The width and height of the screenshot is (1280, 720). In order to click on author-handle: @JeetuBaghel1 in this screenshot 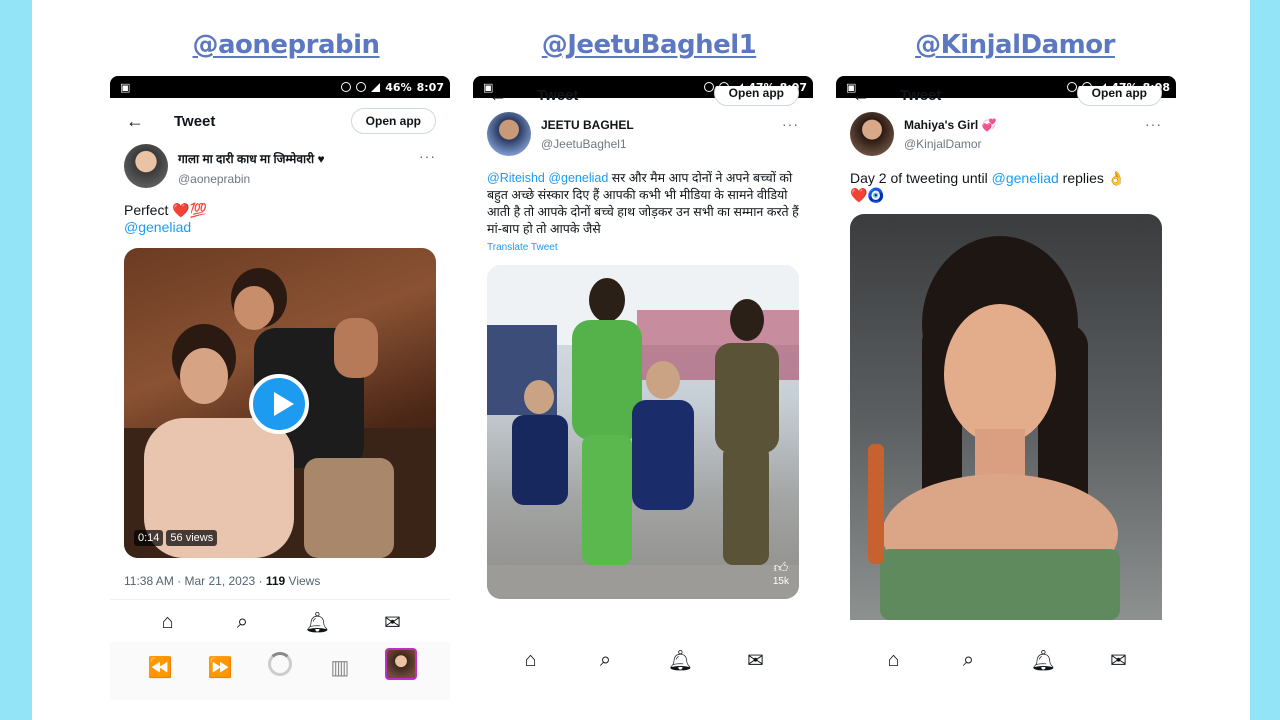, I will do `click(587, 144)`.